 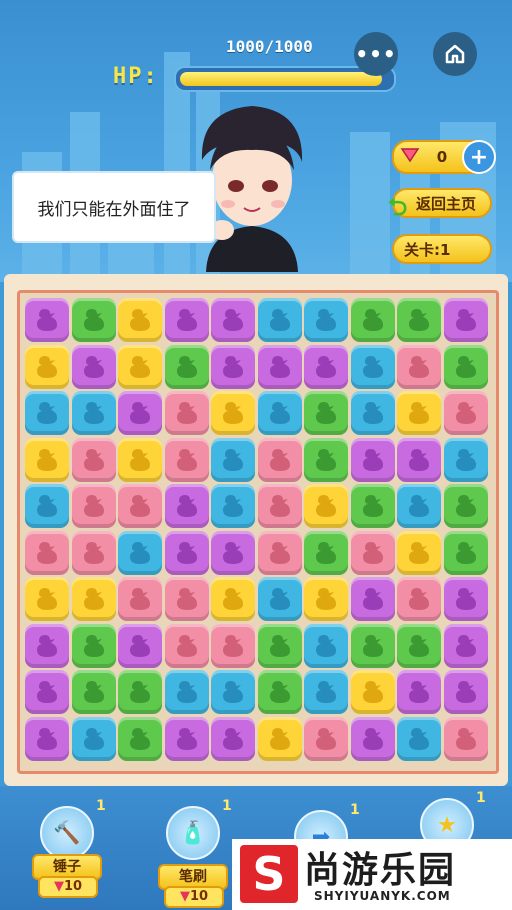 I want to click on home-button, so click(x=455, y=54).